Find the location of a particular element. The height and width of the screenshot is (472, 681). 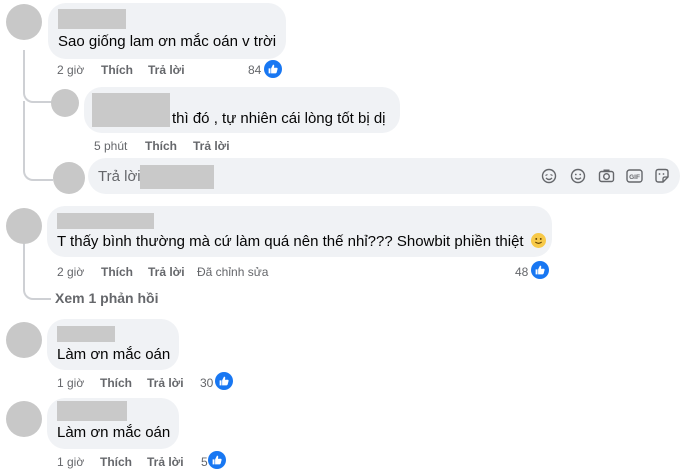

sticker-face-icon is located at coordinates (549, 176).